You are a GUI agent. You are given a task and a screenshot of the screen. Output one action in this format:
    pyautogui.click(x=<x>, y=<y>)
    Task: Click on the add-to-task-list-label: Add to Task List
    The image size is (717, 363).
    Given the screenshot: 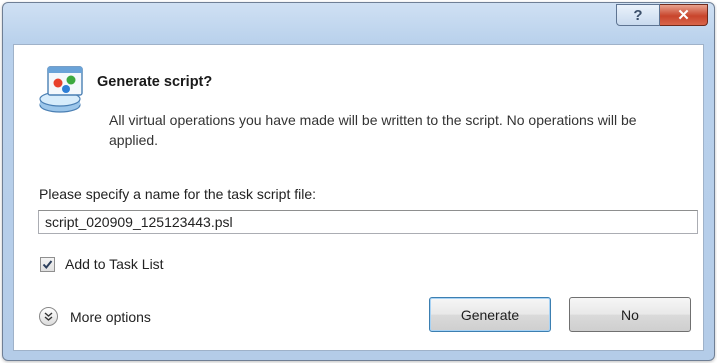 What is the action you would take?
    pyautogui.click(x=114, y=264)
    